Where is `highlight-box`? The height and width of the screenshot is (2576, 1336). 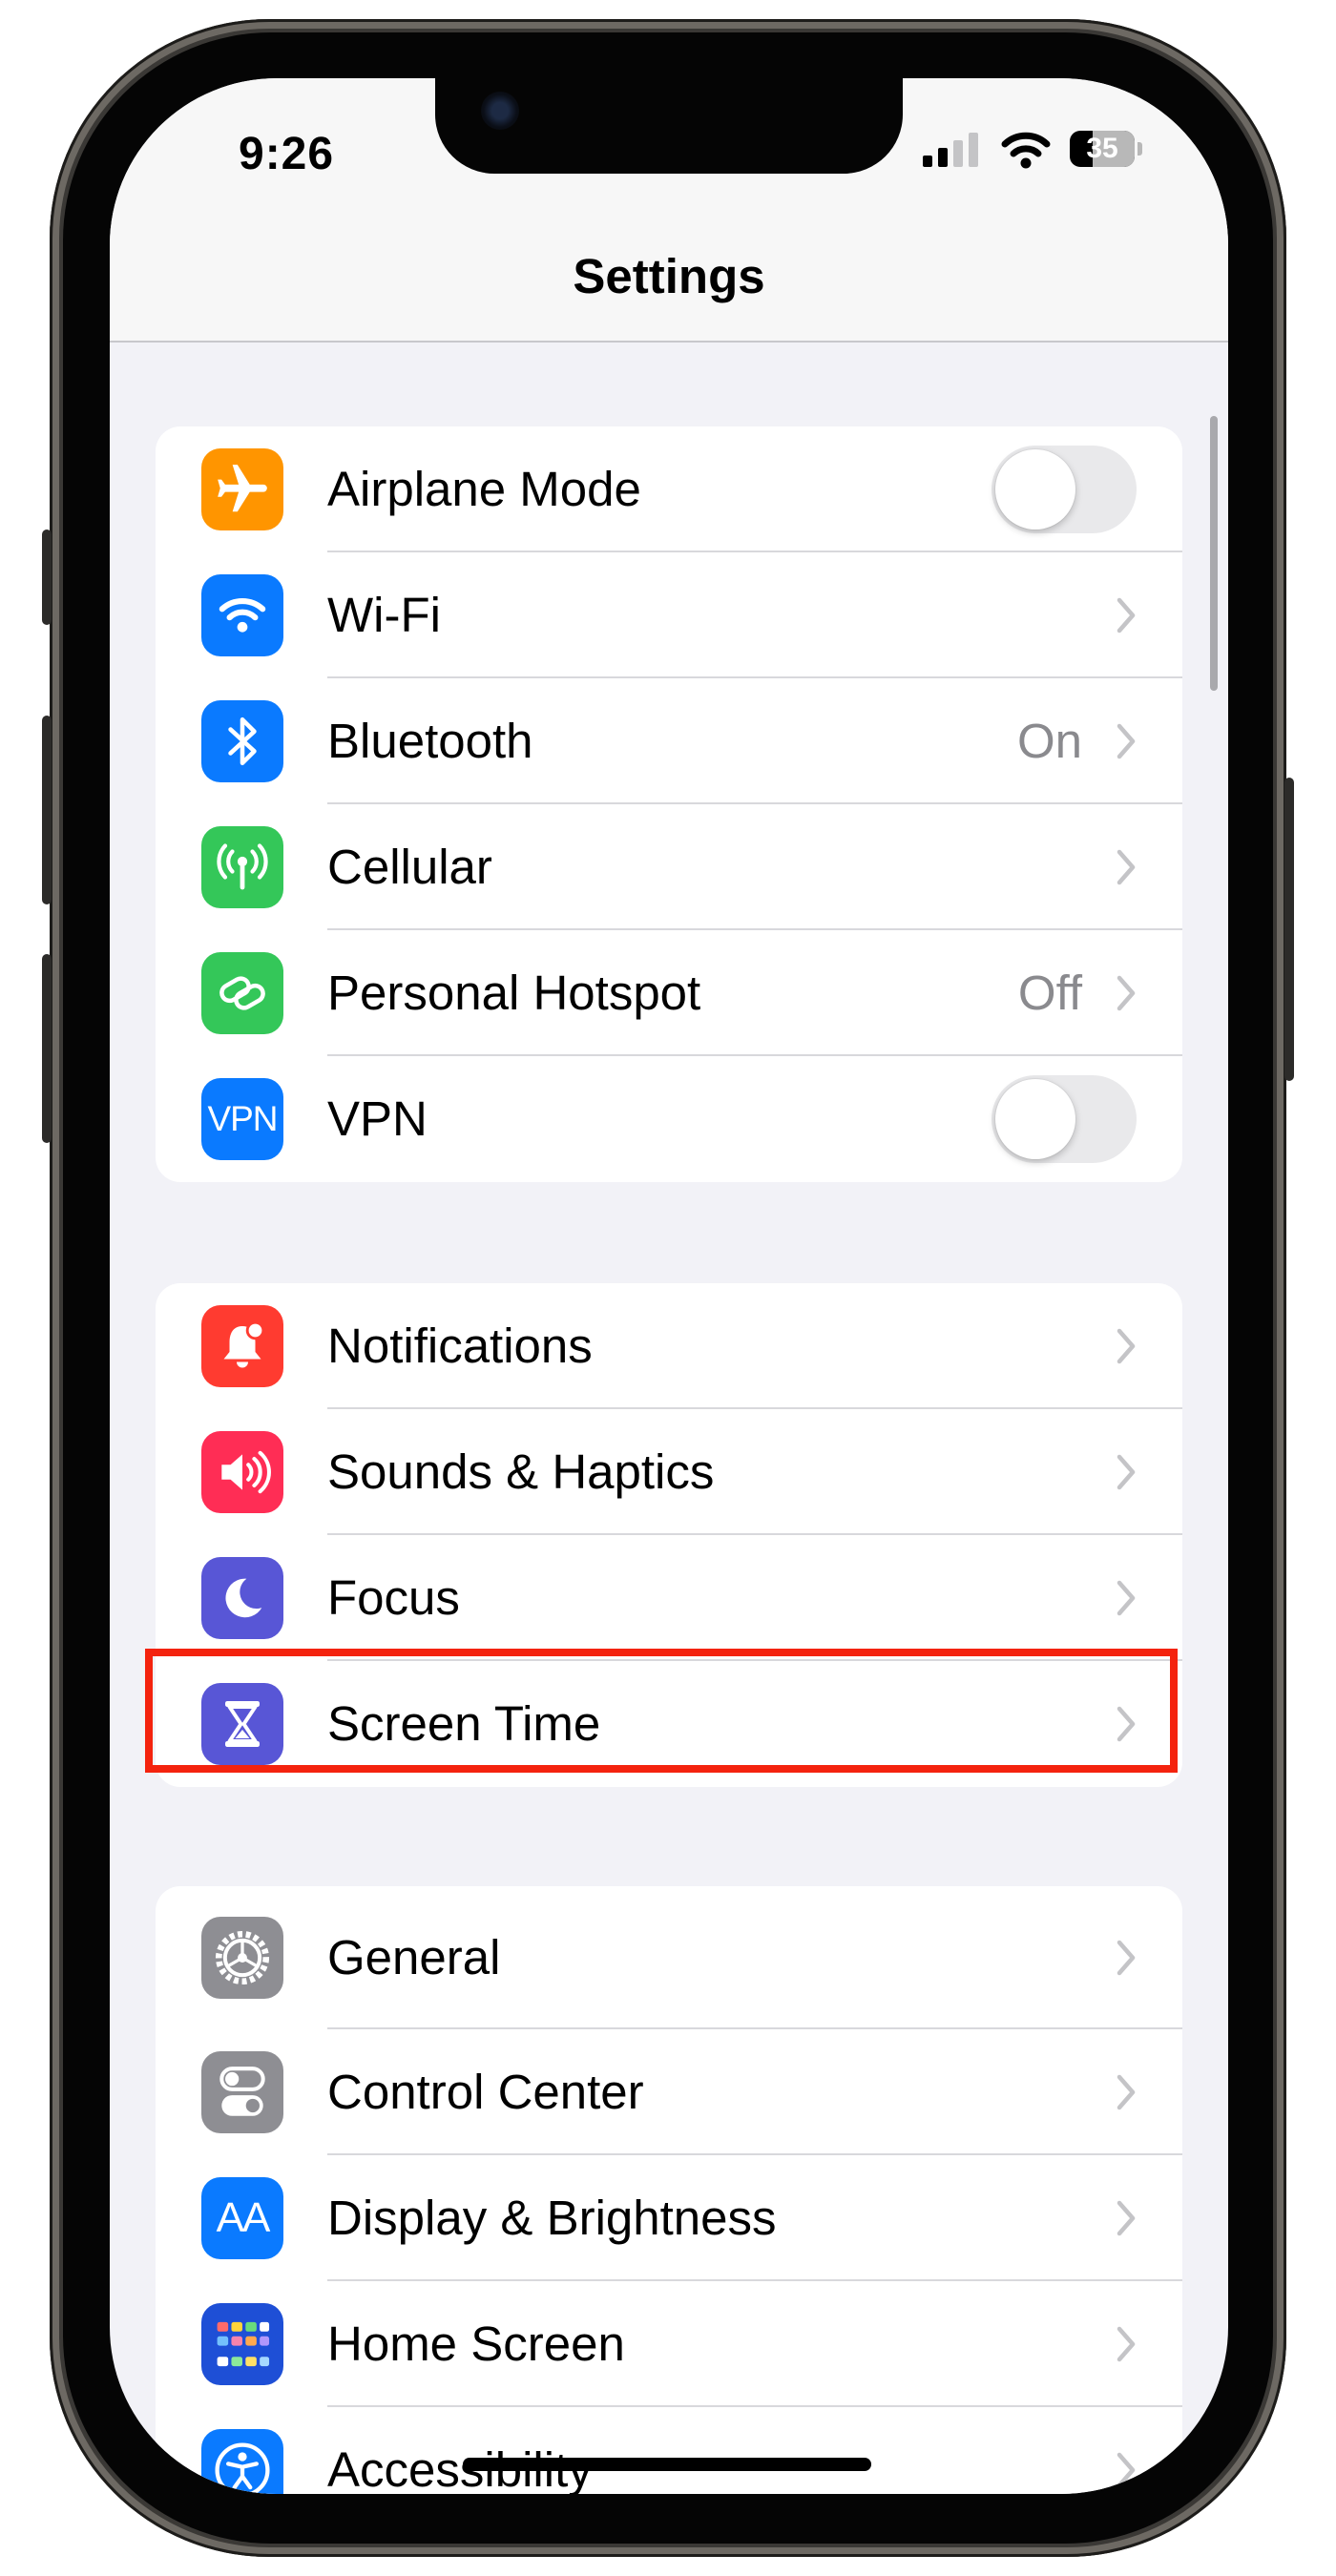 highlight-box is located at coordinates (661, 1711).